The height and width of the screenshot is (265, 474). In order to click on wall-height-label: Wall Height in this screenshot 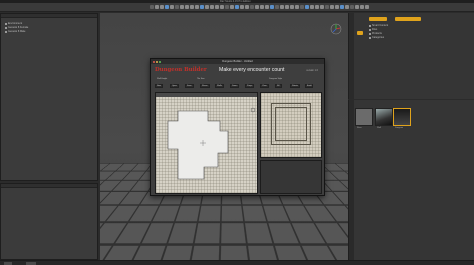, I will do `click(162, 79)`.